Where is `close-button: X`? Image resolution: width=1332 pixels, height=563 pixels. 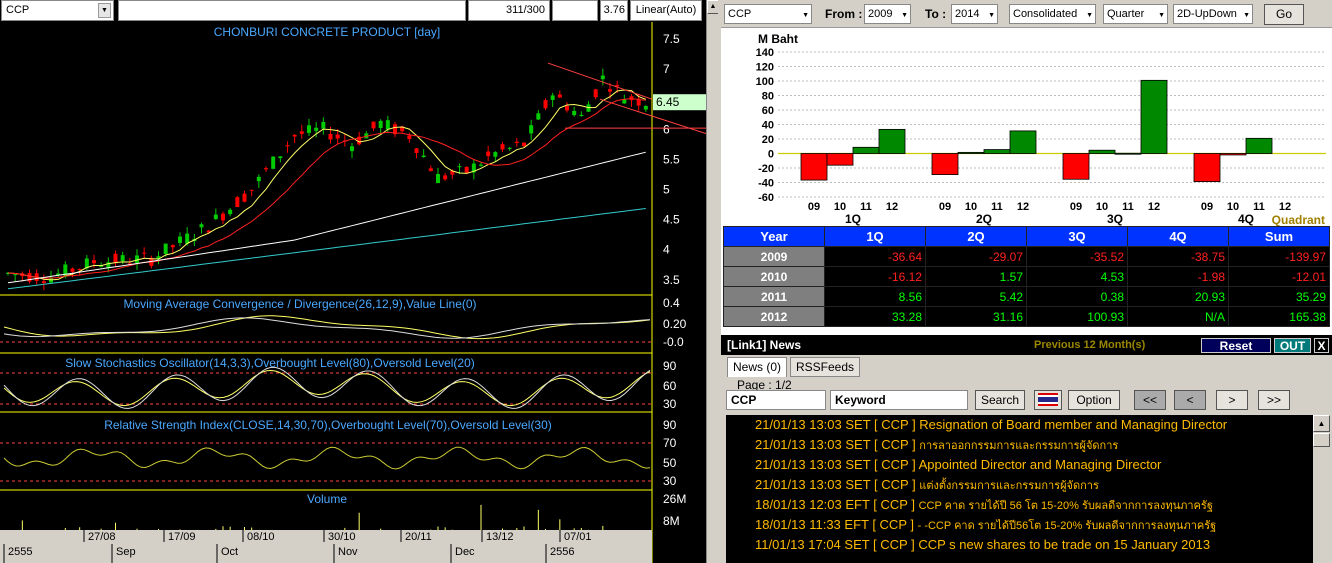
close-button: X is located at coordinates (1321, 345).